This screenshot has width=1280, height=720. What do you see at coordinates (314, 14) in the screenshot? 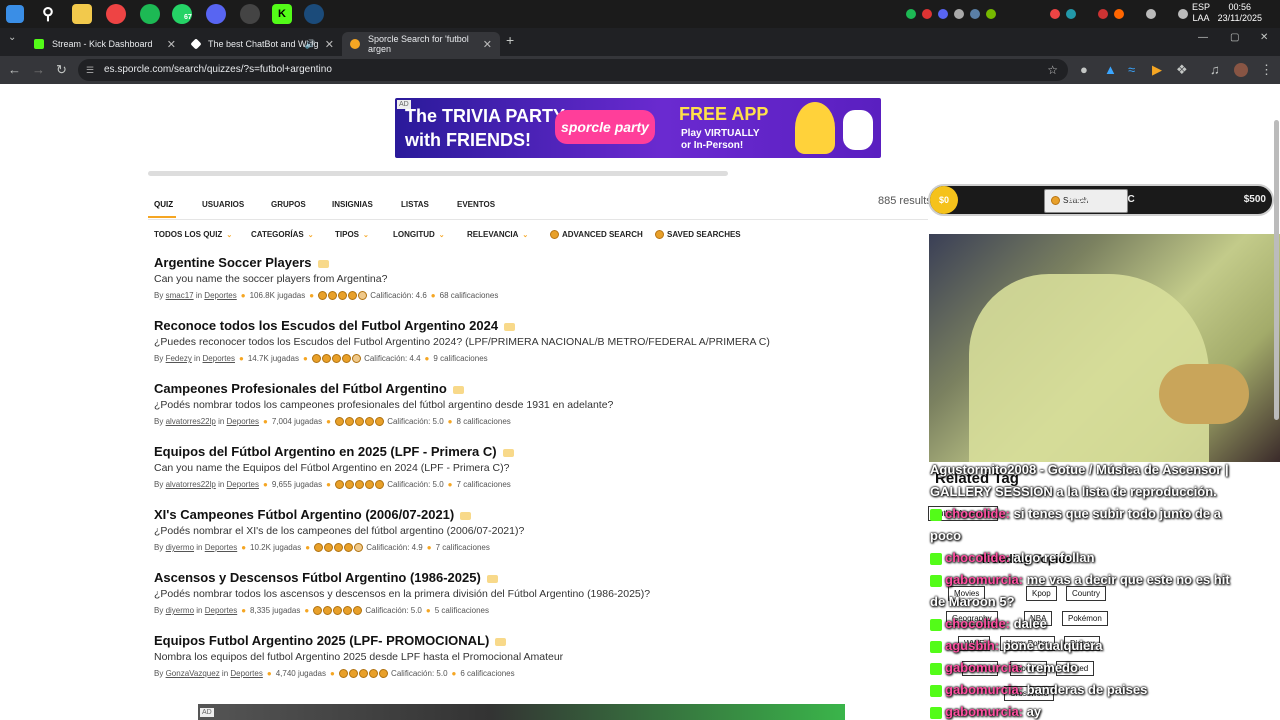
I see `steam-icon` at bounding box center [314, 14].